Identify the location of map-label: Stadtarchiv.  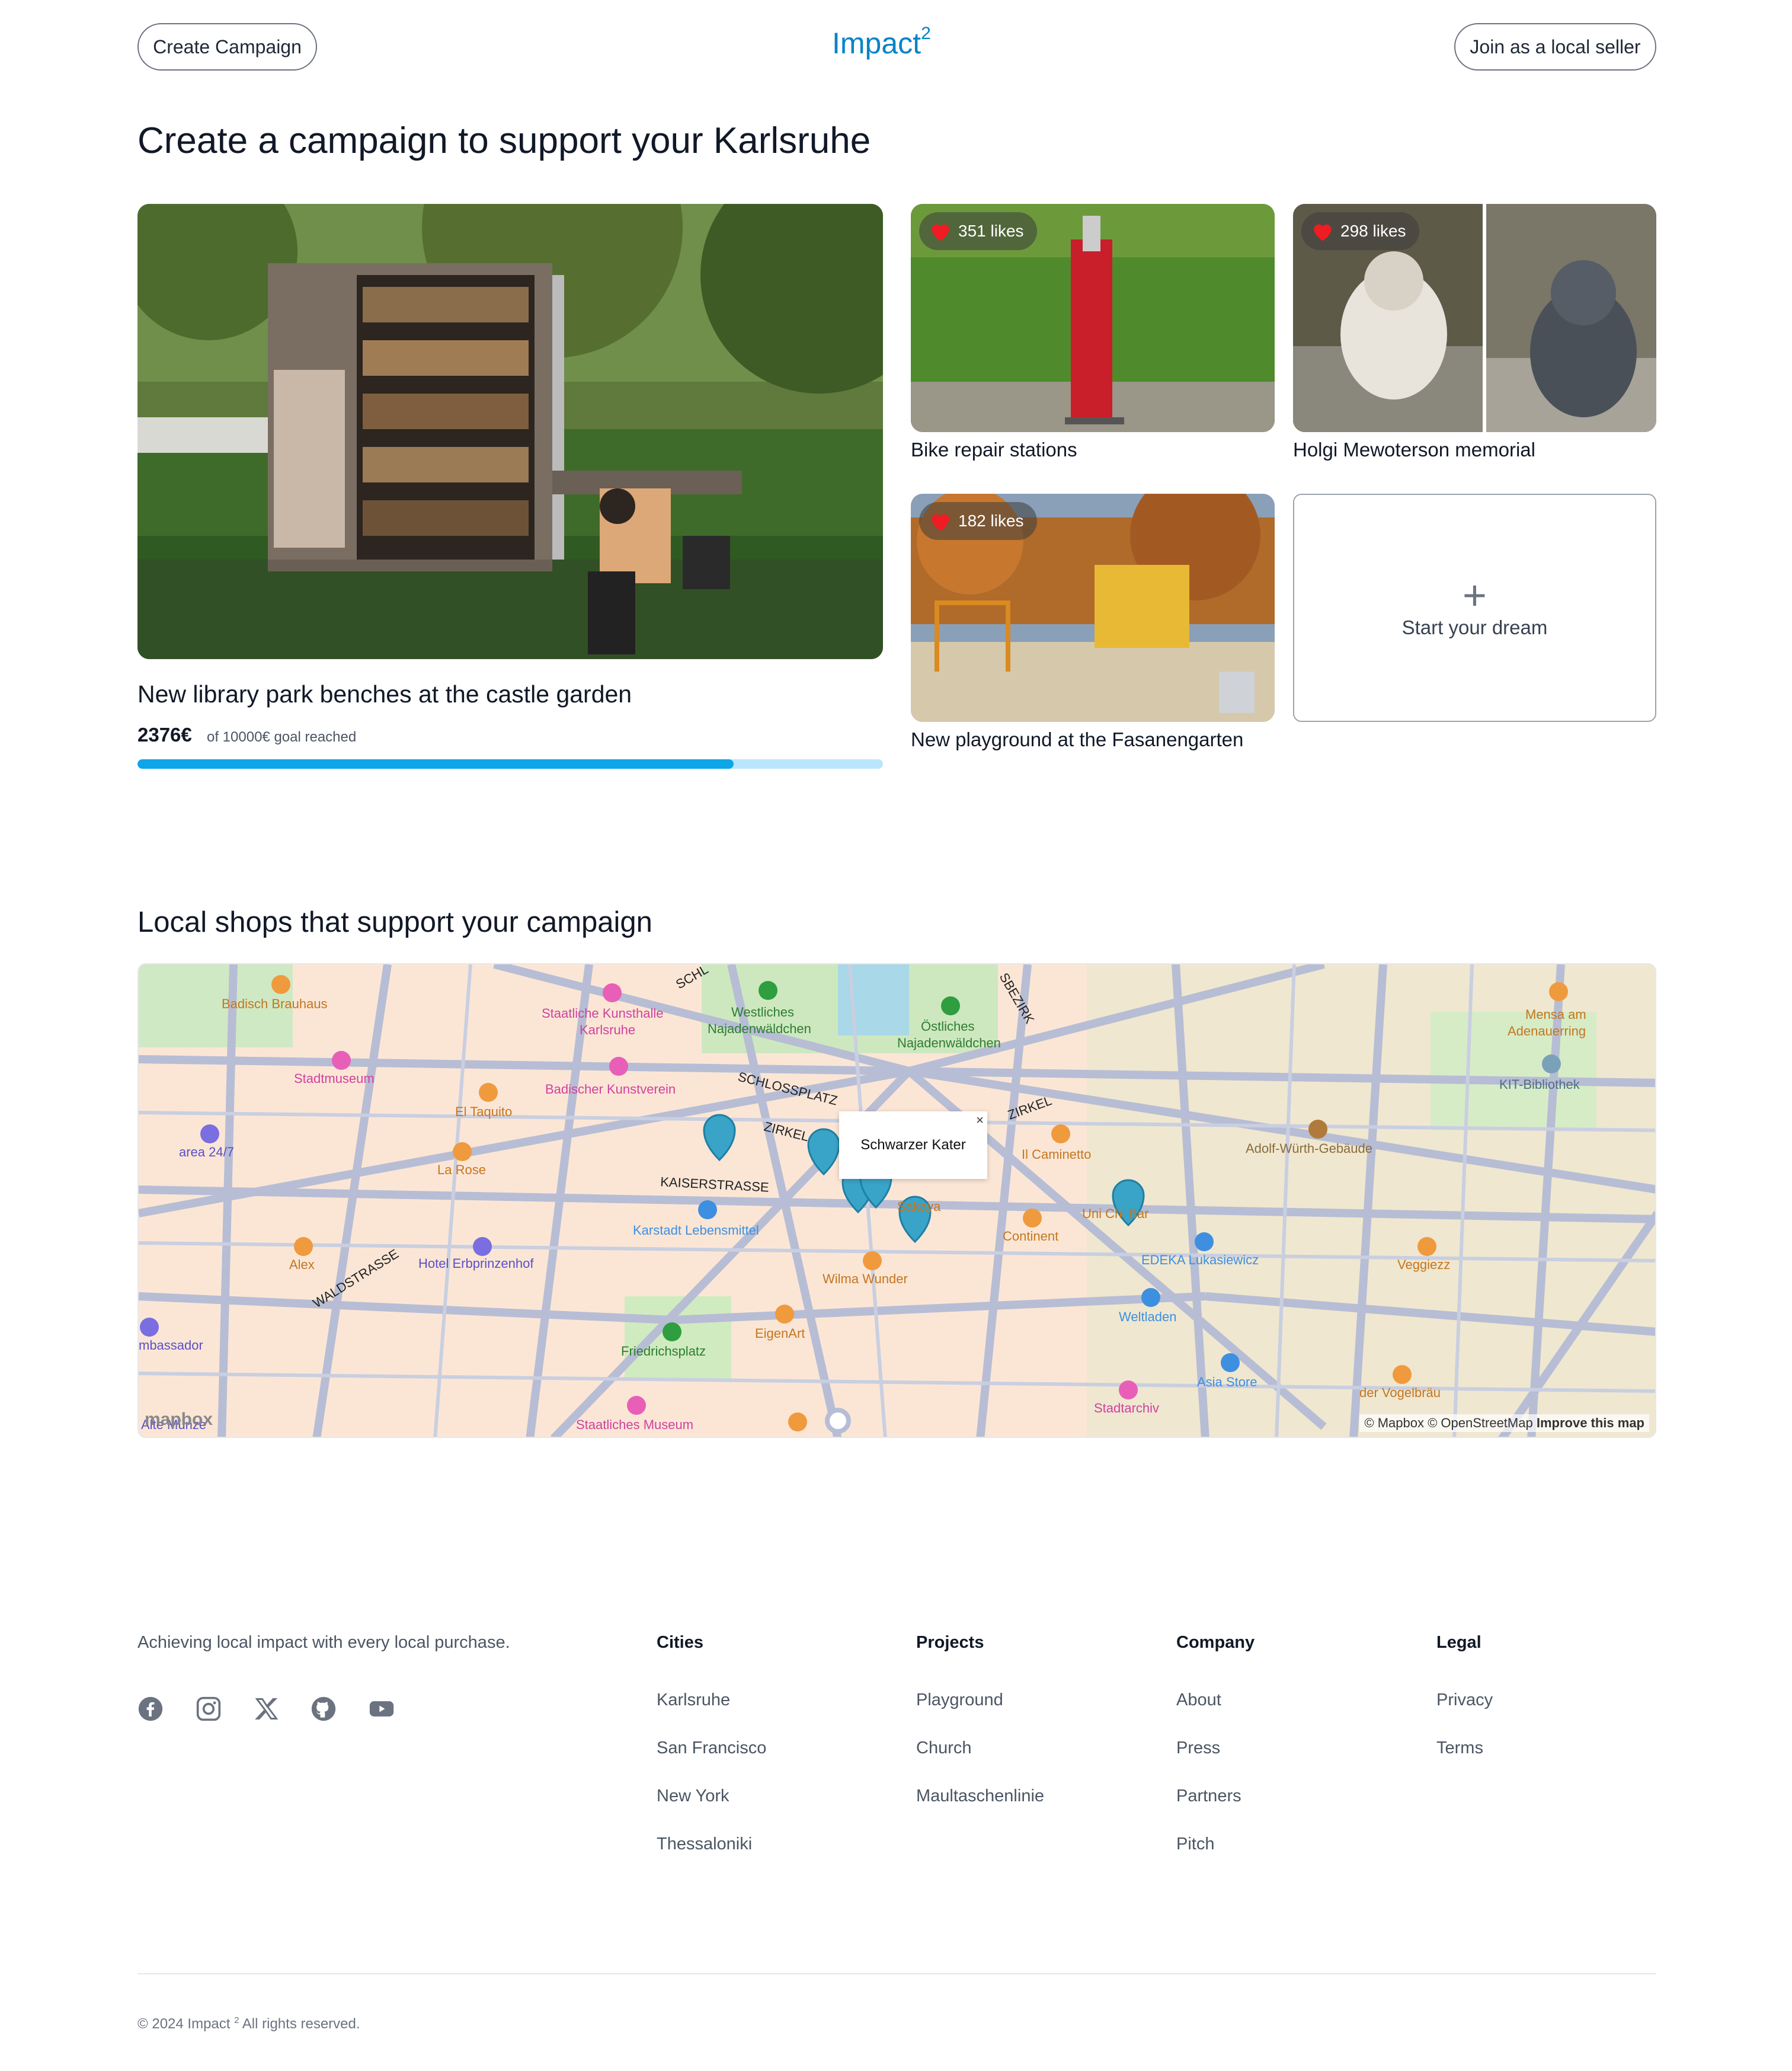
(1126, 1408).